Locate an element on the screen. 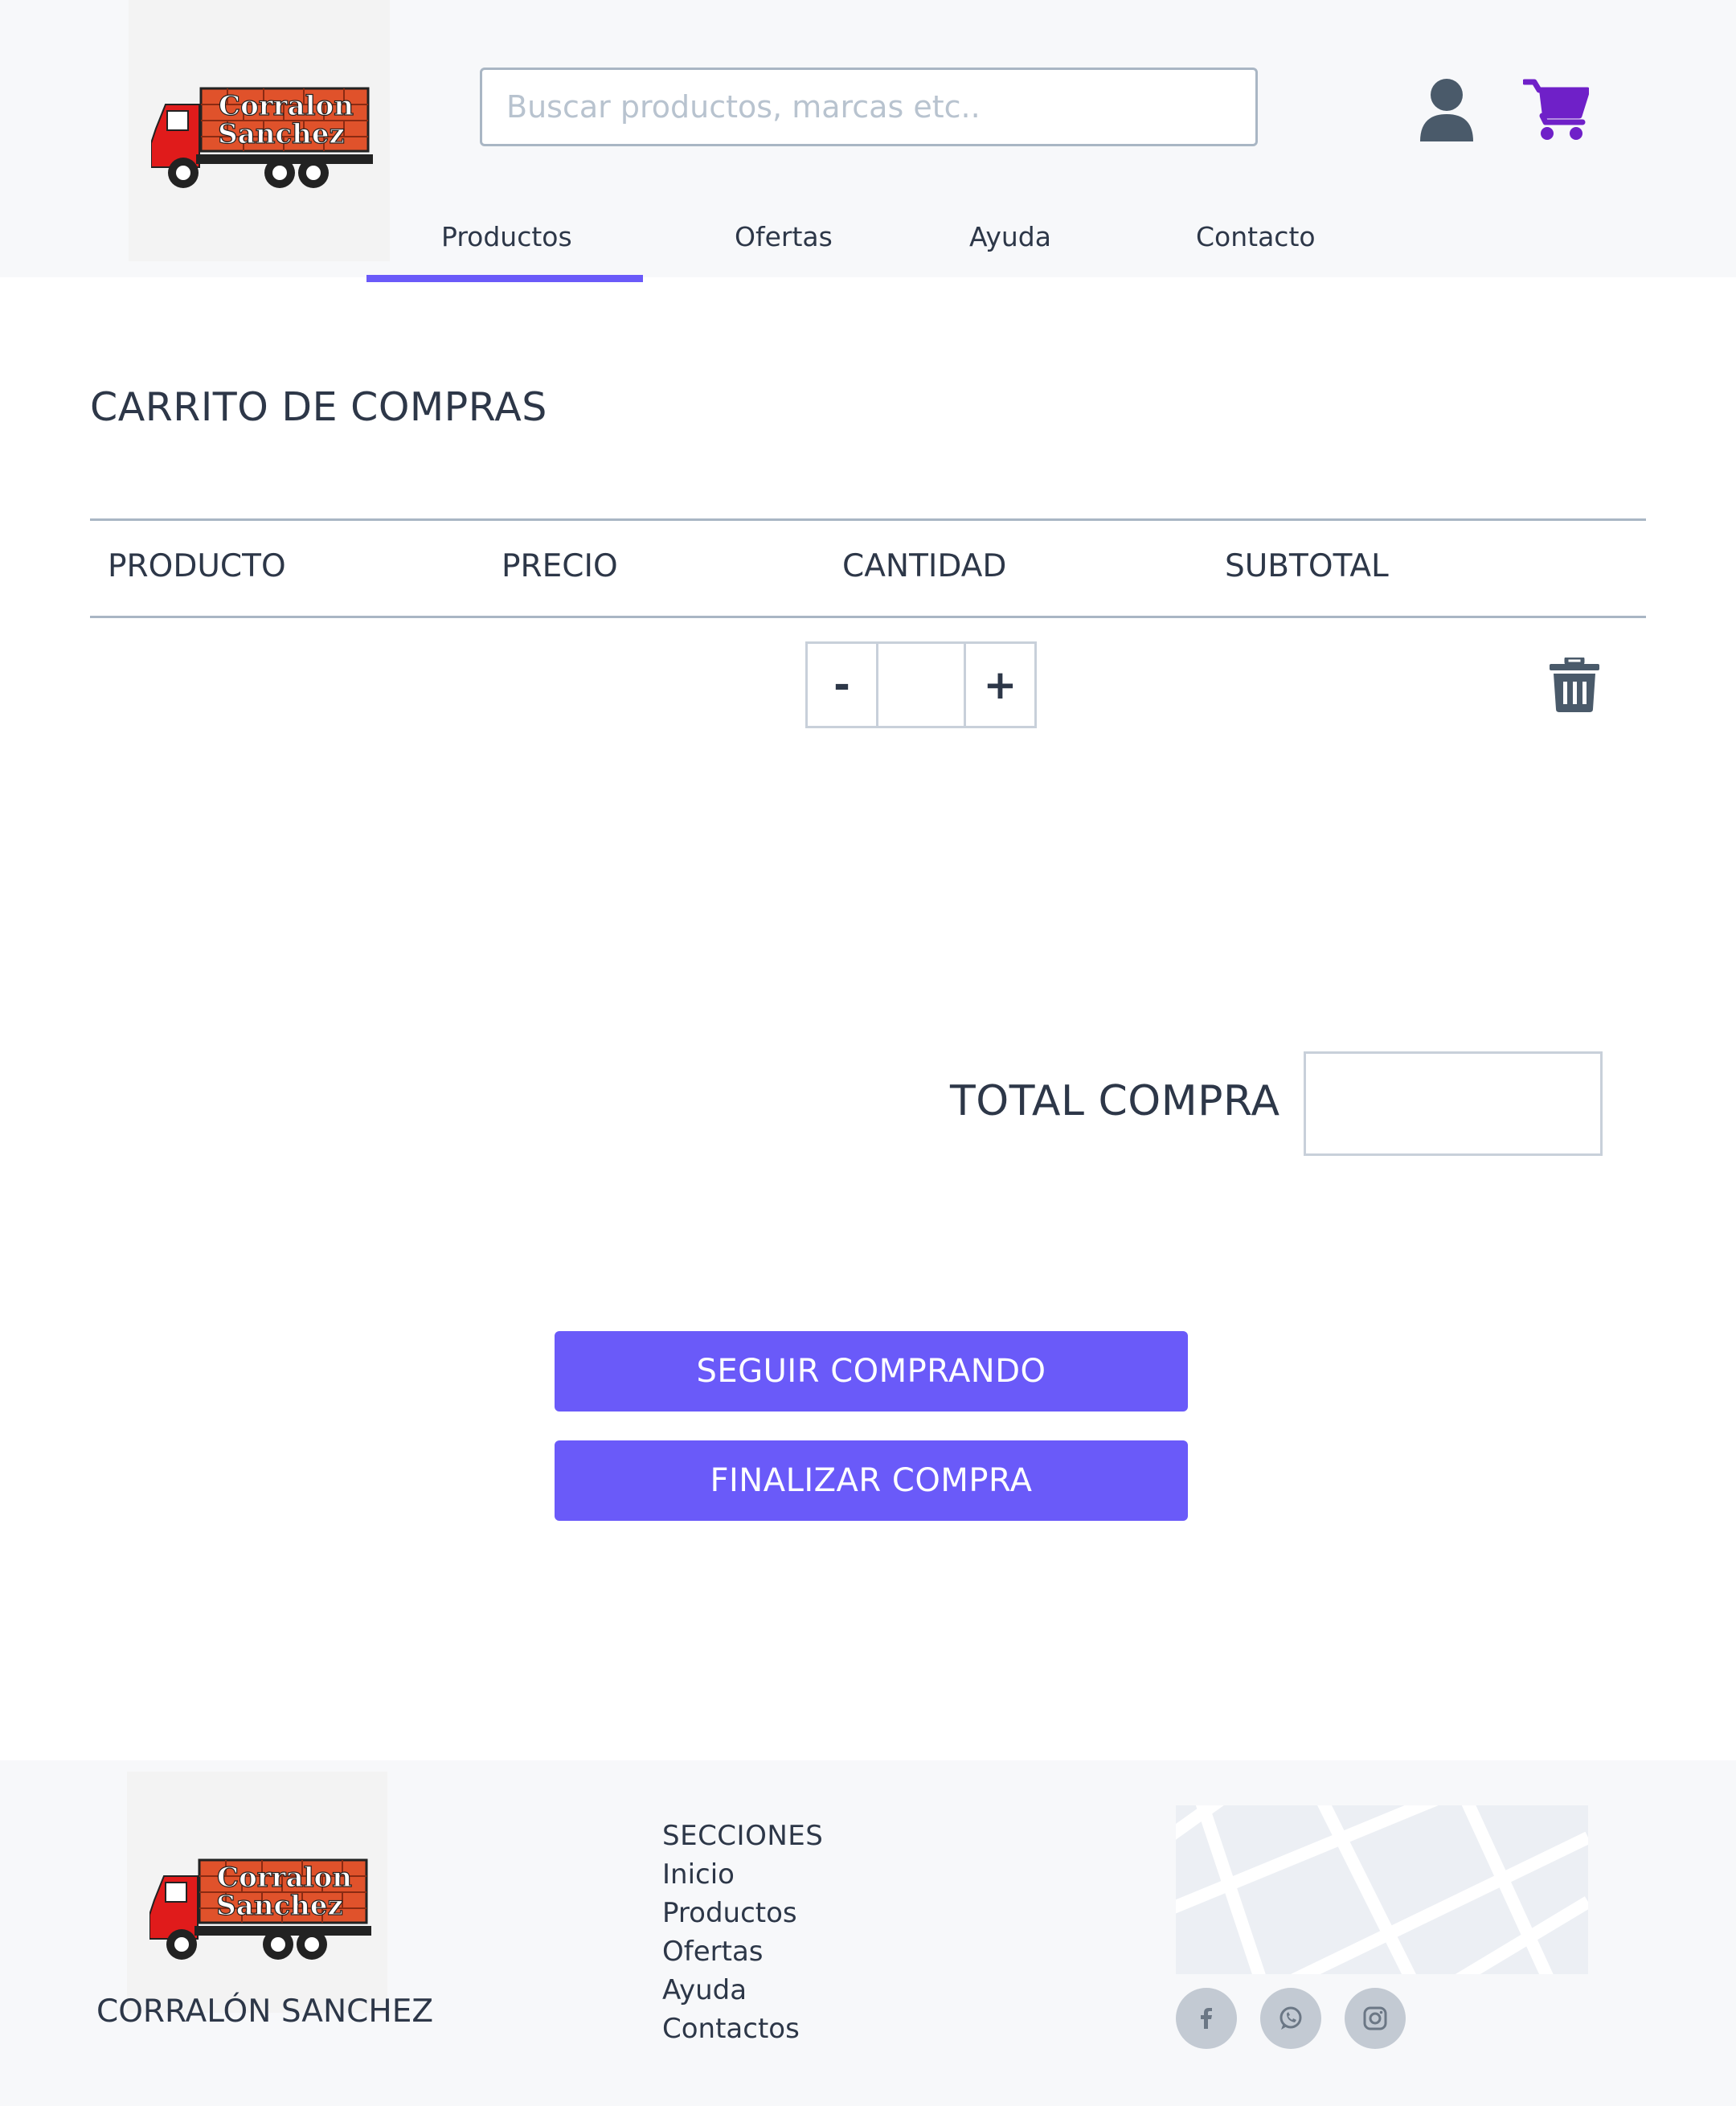 Image resolution: width=1736 pixels, height=2106 pixels. continue-shopping-button: SEGUIR COMPRANDO is located at coordinates (871, 1371).